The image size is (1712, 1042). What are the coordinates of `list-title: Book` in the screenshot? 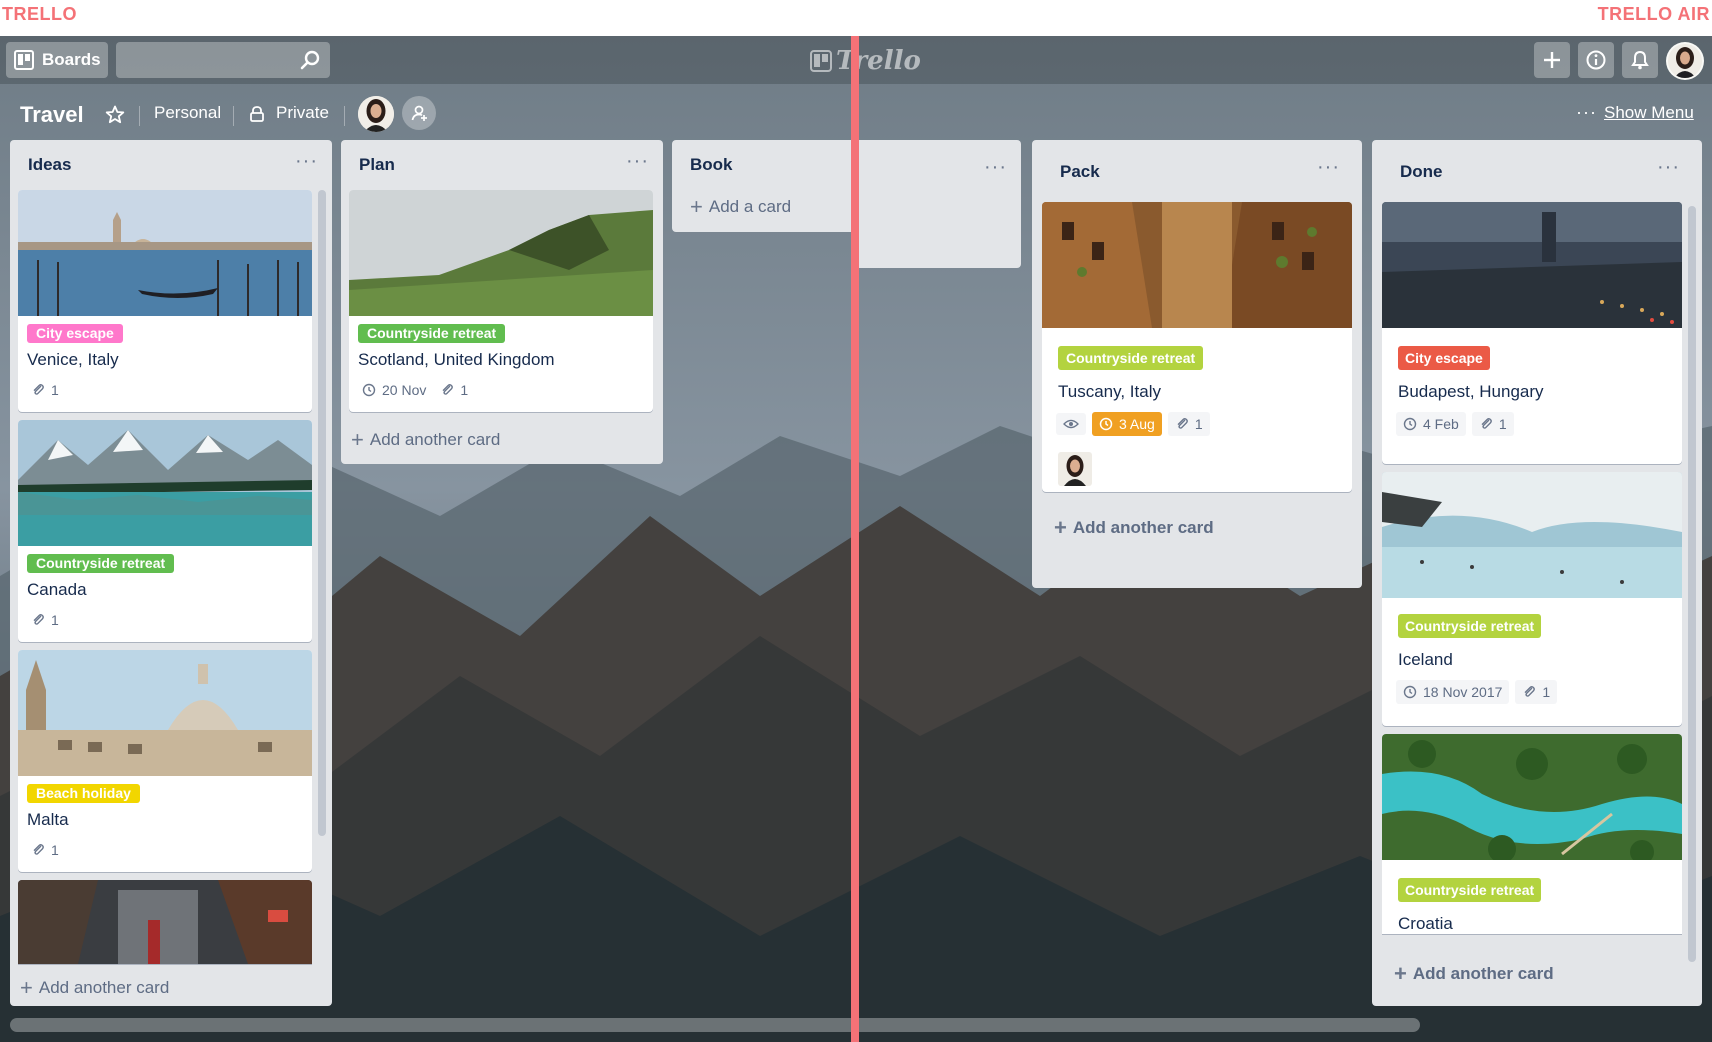 It's located at (711, 165).